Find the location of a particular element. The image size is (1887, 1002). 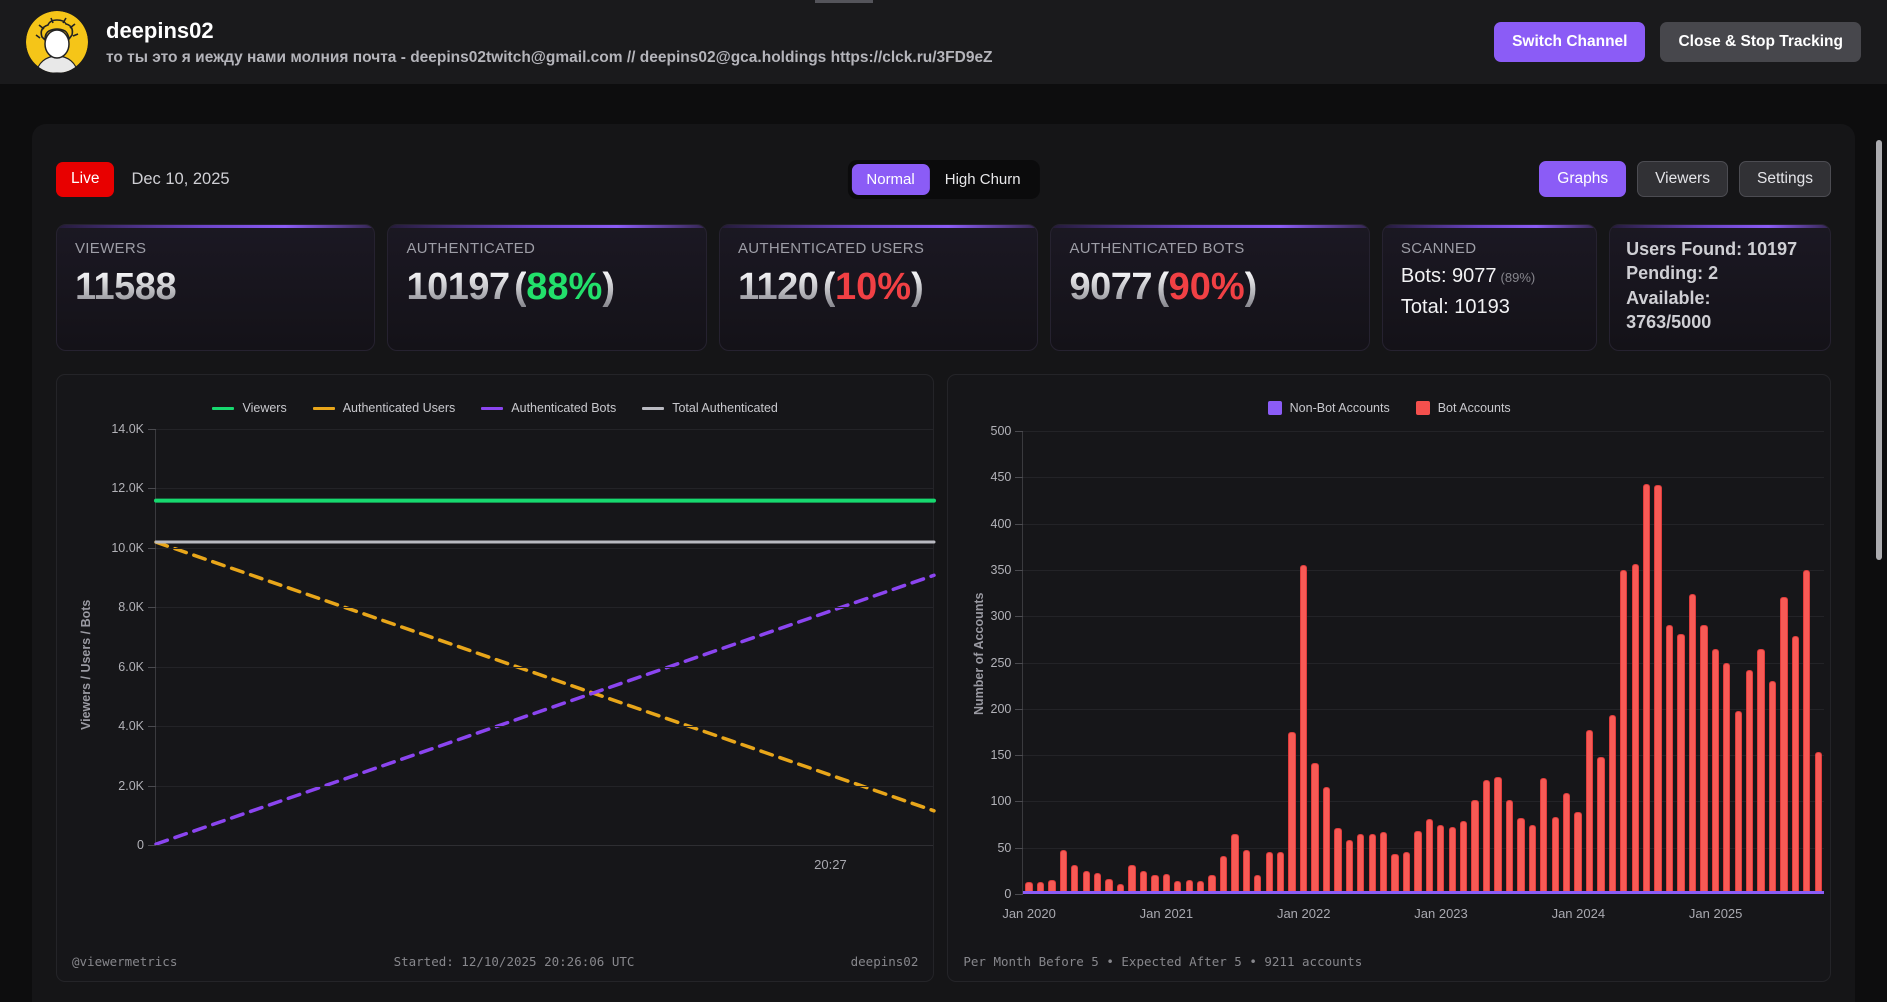

available-value-line: 3763/5000 is located at coordinates (1669, 321).